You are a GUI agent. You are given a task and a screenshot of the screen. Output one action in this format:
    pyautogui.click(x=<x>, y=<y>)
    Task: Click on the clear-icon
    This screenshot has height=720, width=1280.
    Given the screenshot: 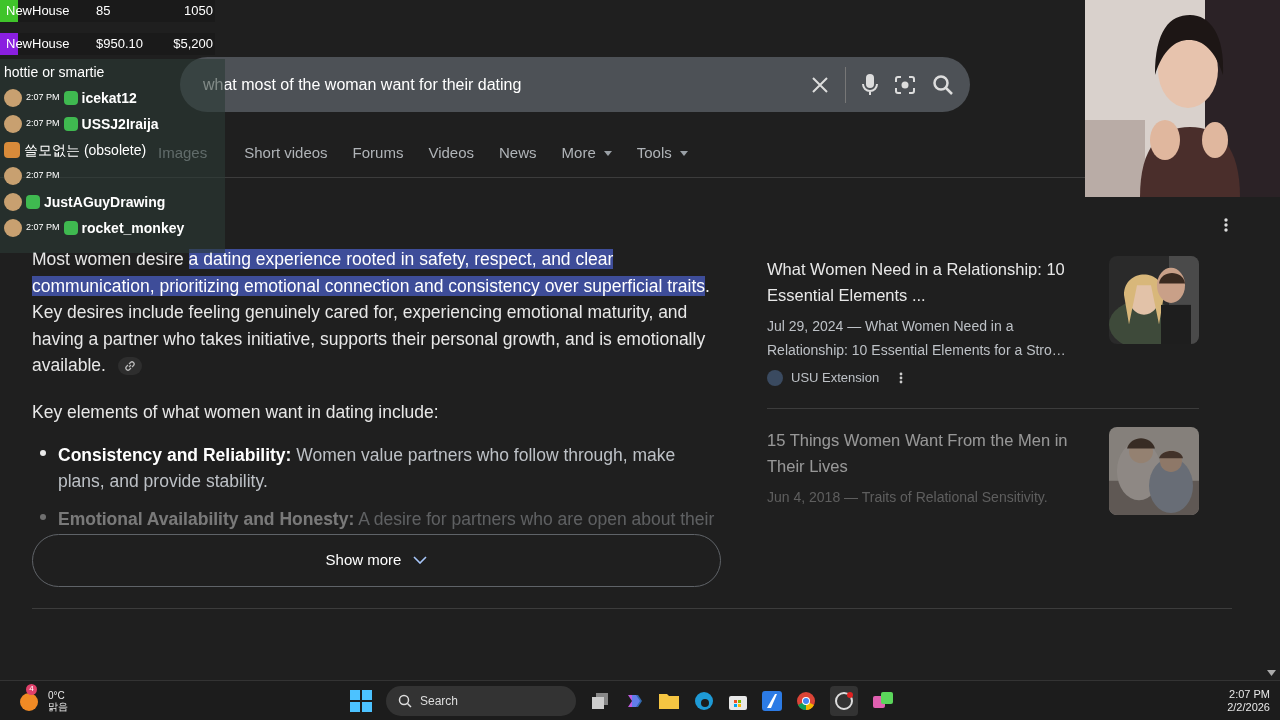 What is the action you would take?
    pyautogui.click(x=820, y=84)
    